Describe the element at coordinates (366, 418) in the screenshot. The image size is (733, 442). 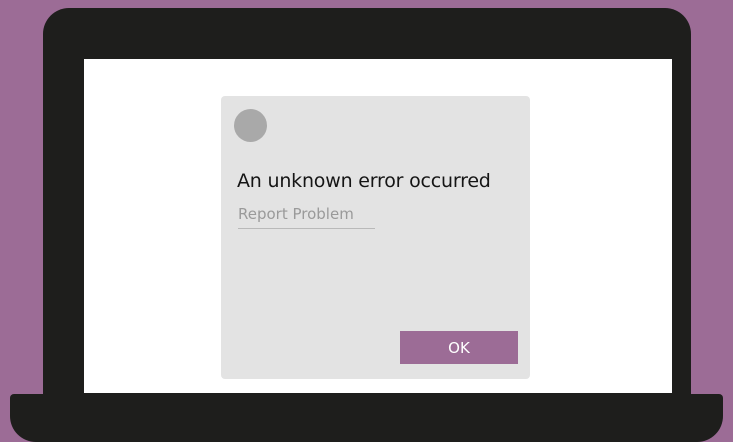
I see `laptop-base` at that location.